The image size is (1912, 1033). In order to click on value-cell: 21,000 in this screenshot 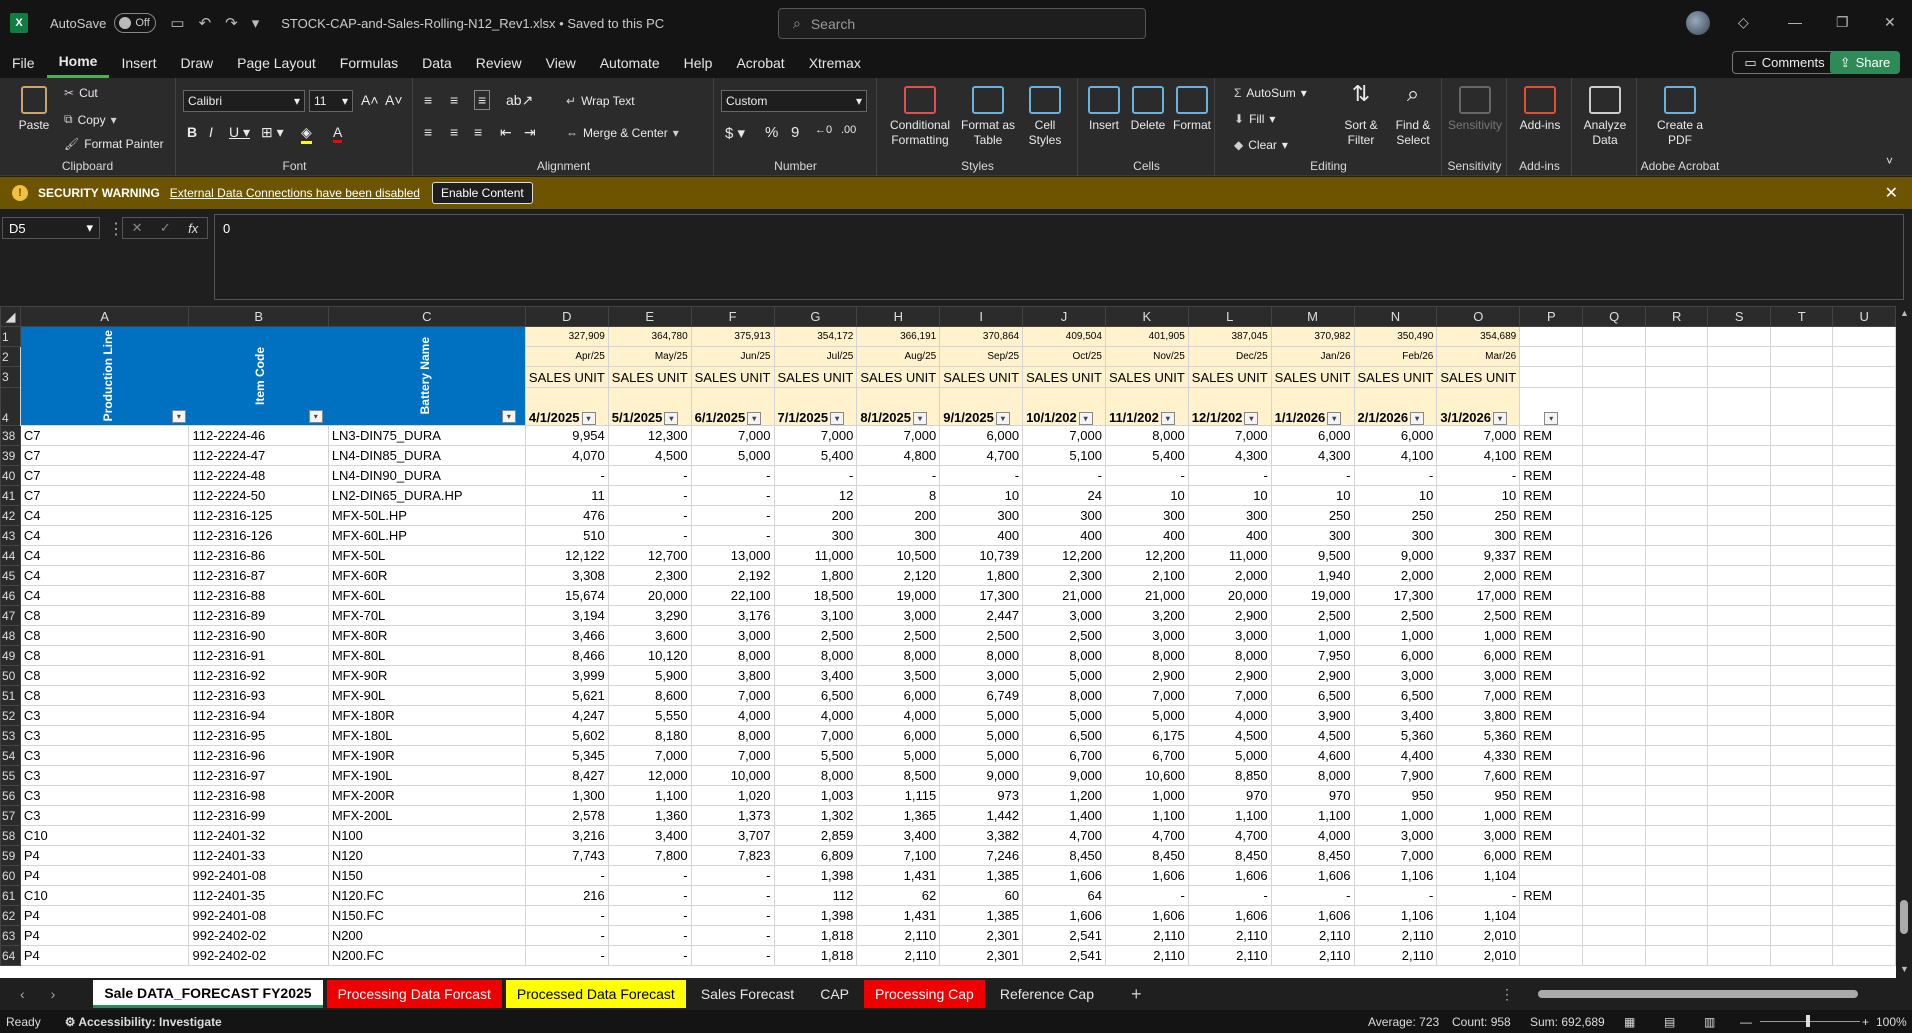, I will do `click(1146, 595)`.